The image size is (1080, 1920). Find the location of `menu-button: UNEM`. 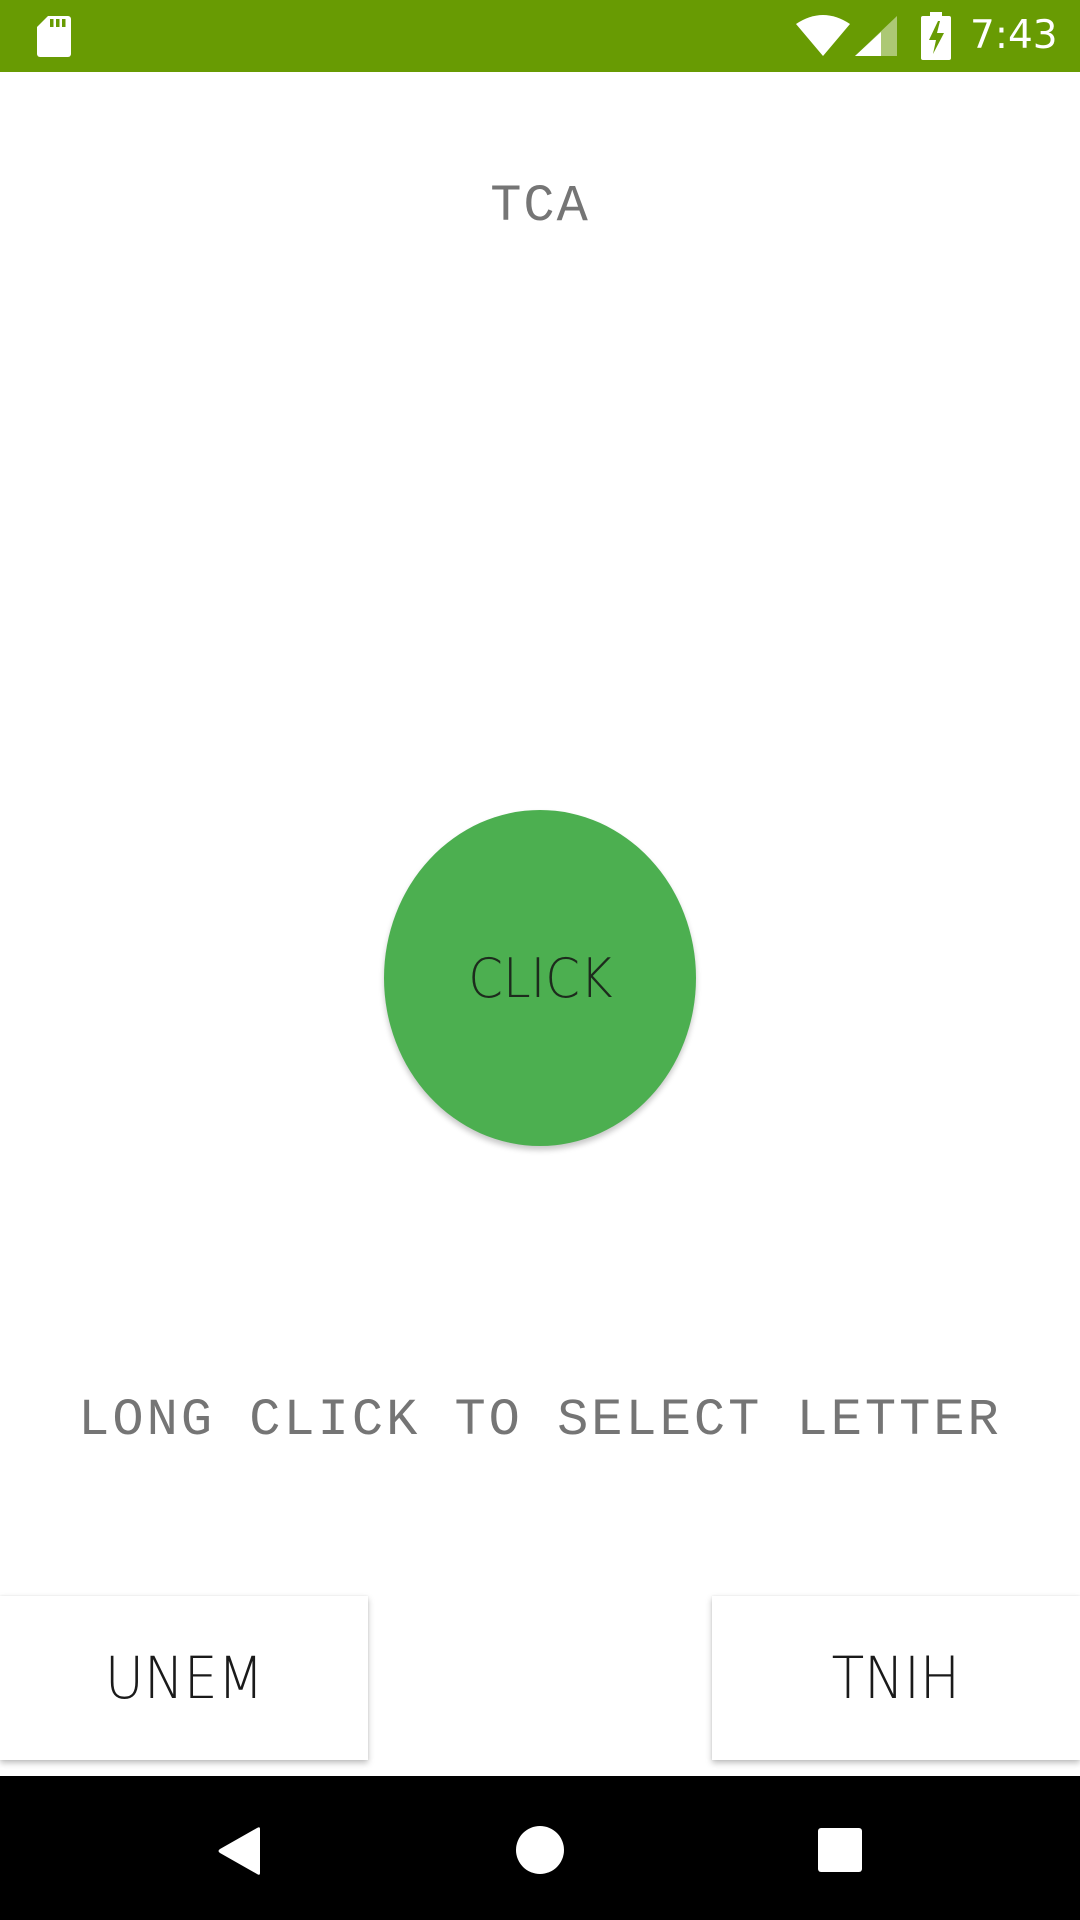

menu-button: UNEM is located at coordinates (184, 1678).